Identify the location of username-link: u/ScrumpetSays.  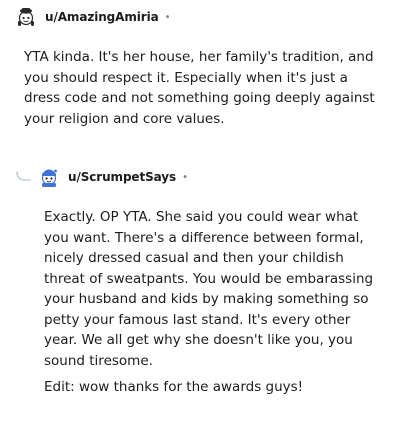
(122, 177).